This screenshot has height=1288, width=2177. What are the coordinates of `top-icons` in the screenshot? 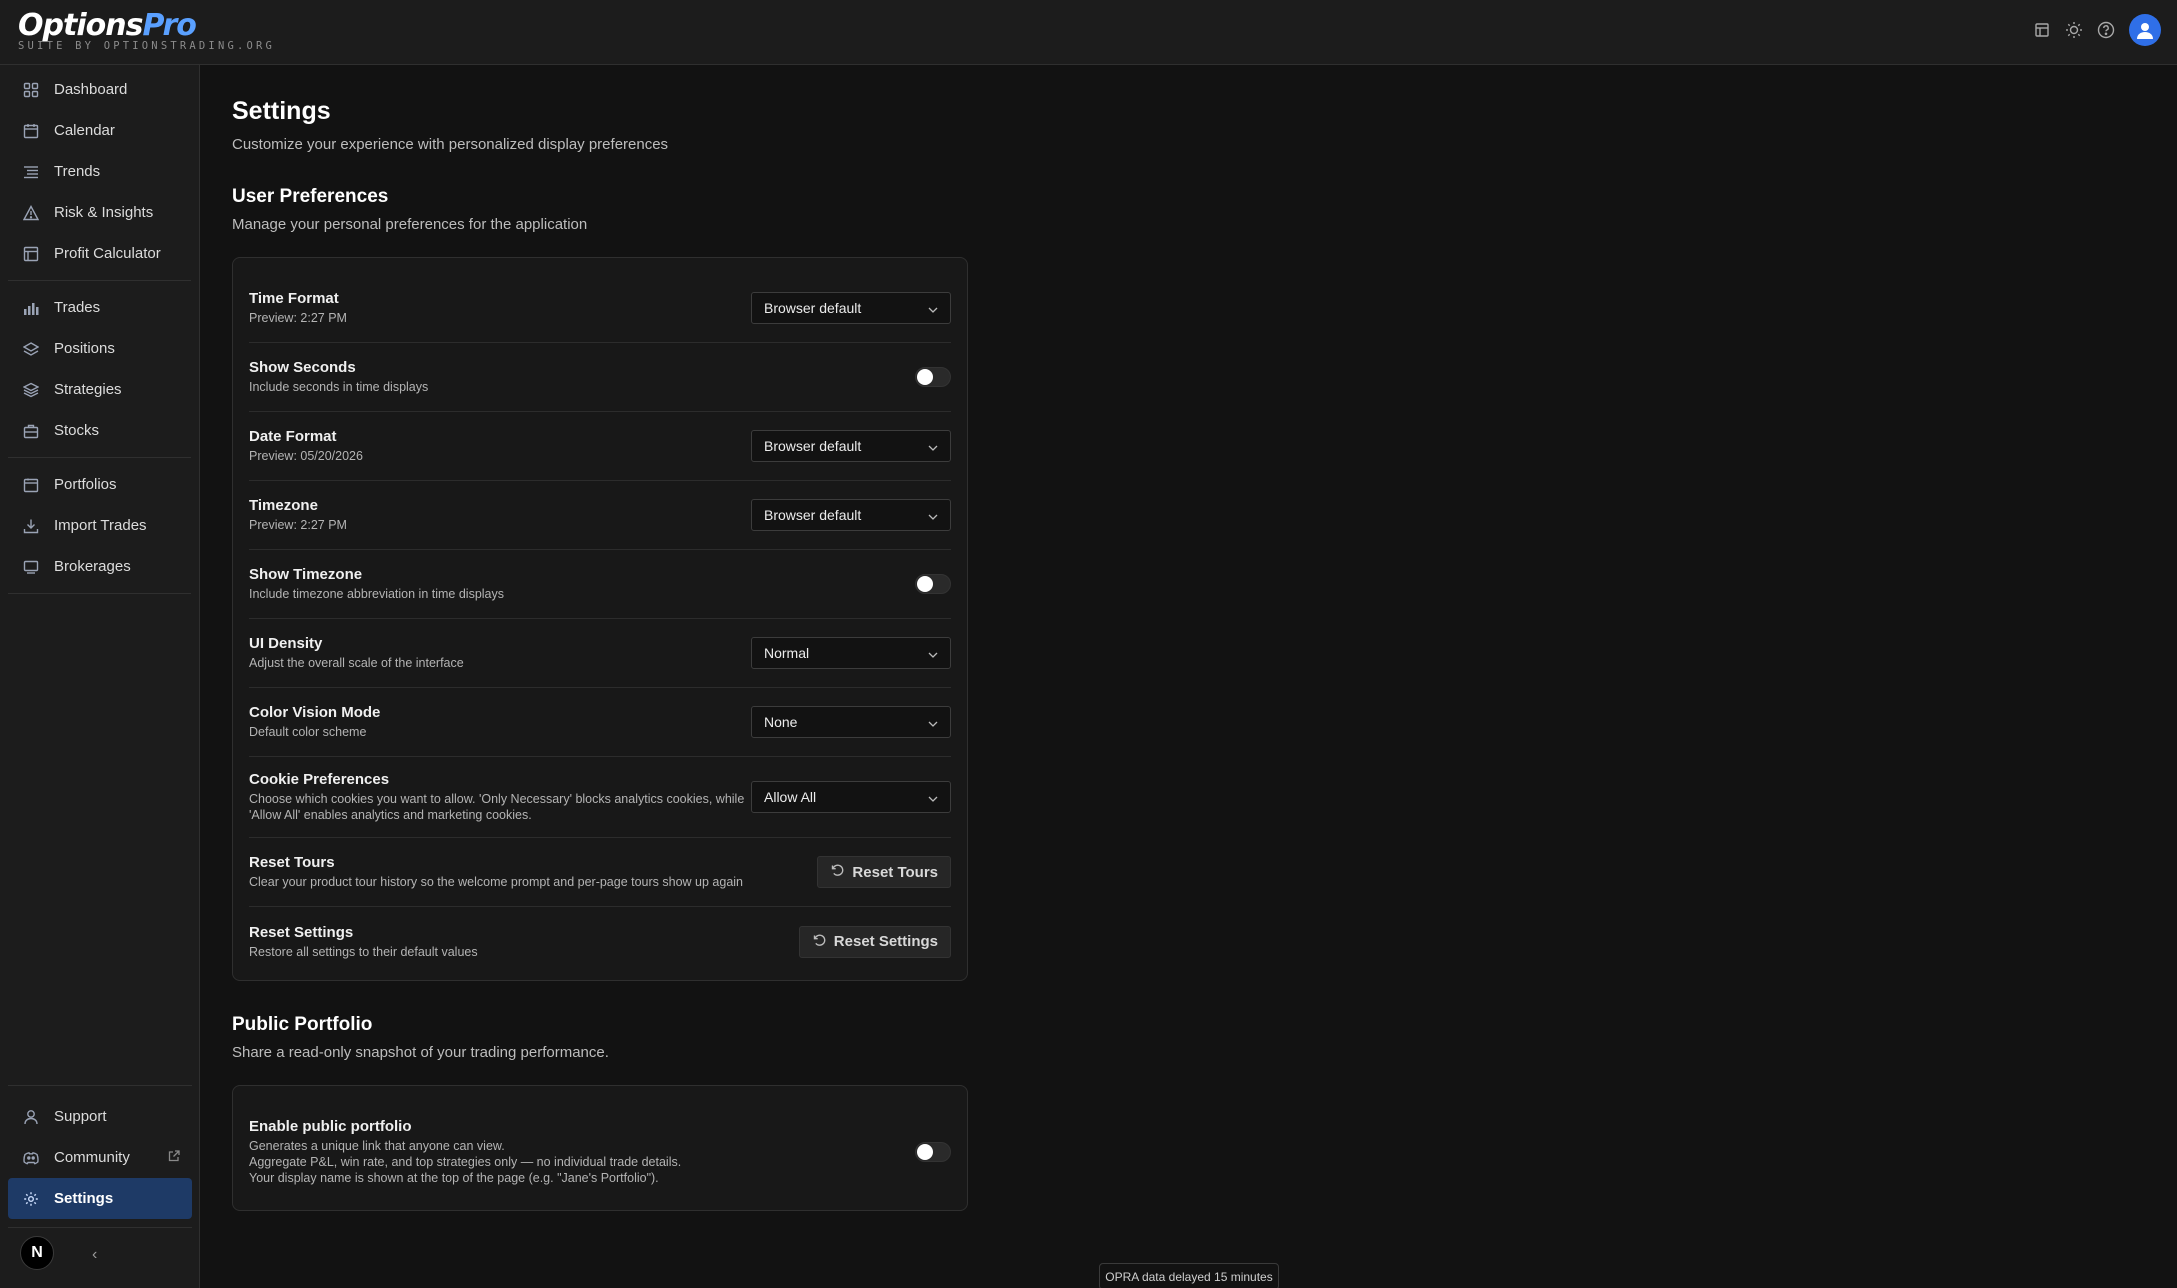 It's located at (2097, 30).